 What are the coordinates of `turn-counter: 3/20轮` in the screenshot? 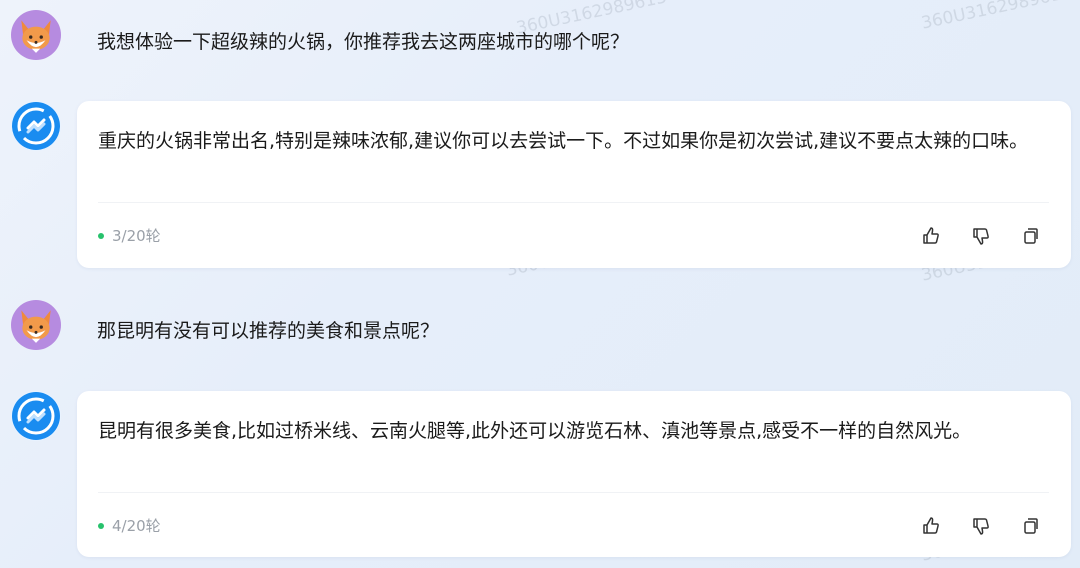 It's located at (129, 235).